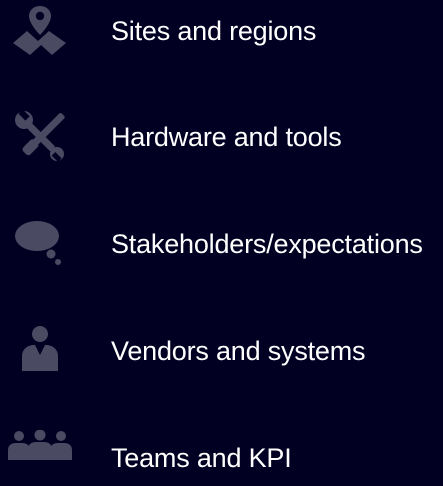  I want to click on menu-item-teams-and-kpi: Teams and KPI, so click(221, 458).